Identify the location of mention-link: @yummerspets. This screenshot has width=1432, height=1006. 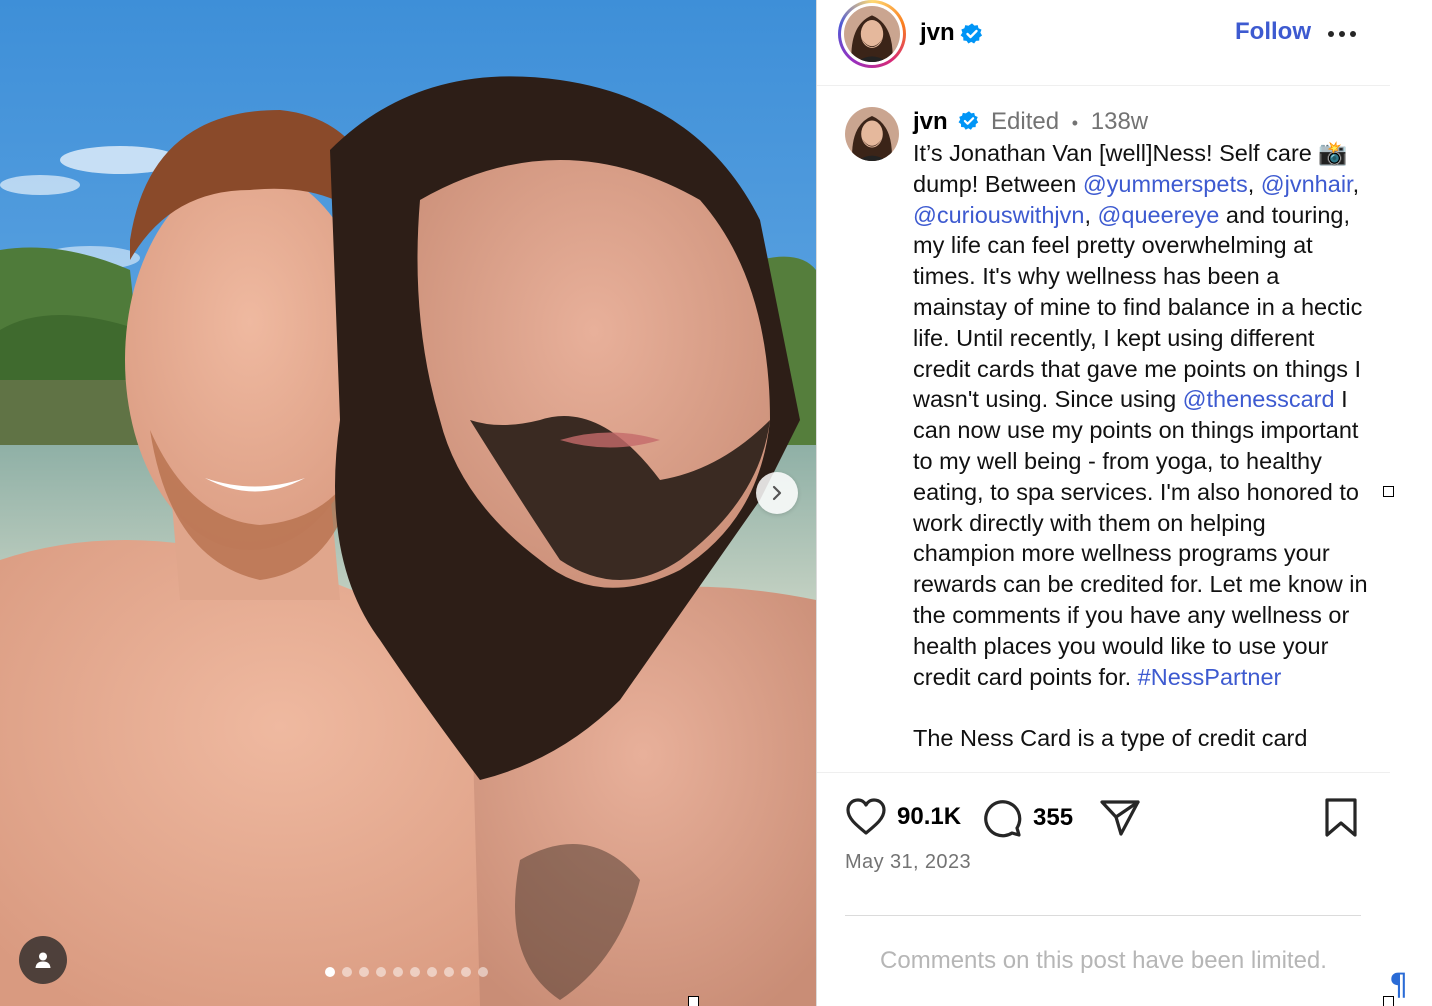
(1165, 184).